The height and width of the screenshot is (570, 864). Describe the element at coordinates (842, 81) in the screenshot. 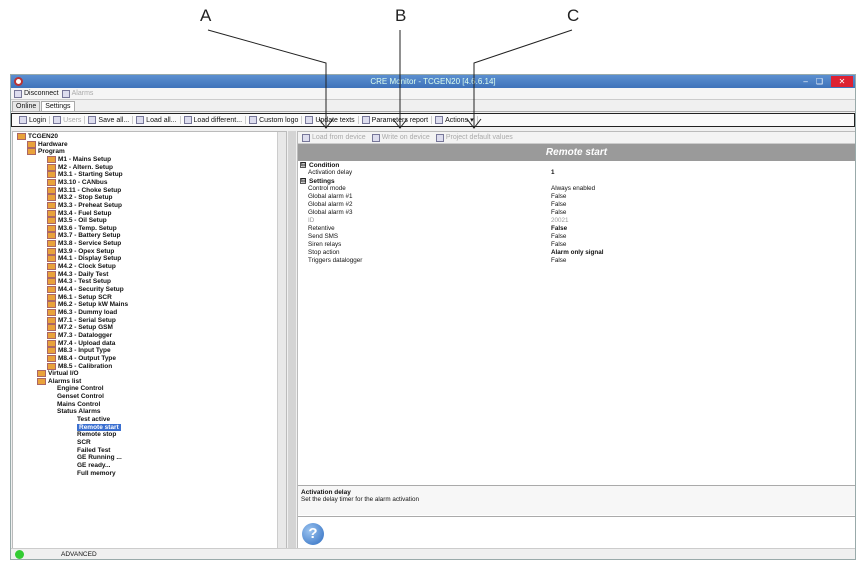

I see `close-icon: ✕` at that location.